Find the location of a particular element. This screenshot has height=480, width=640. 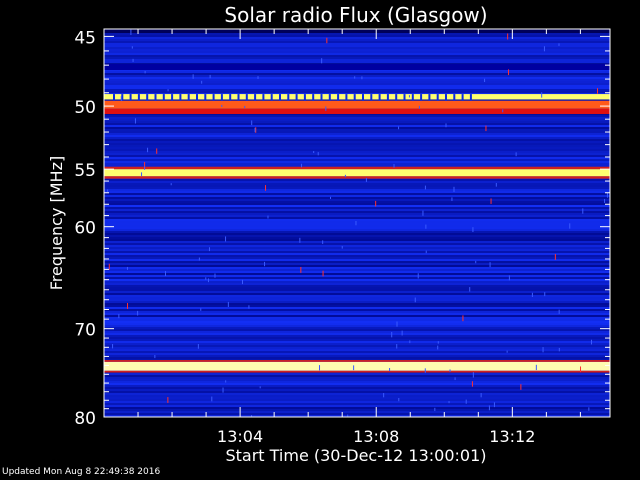

updated-timestamp: Updated Mon Aug 8 22:49:38 2016 is located at coordinates (81, 472).